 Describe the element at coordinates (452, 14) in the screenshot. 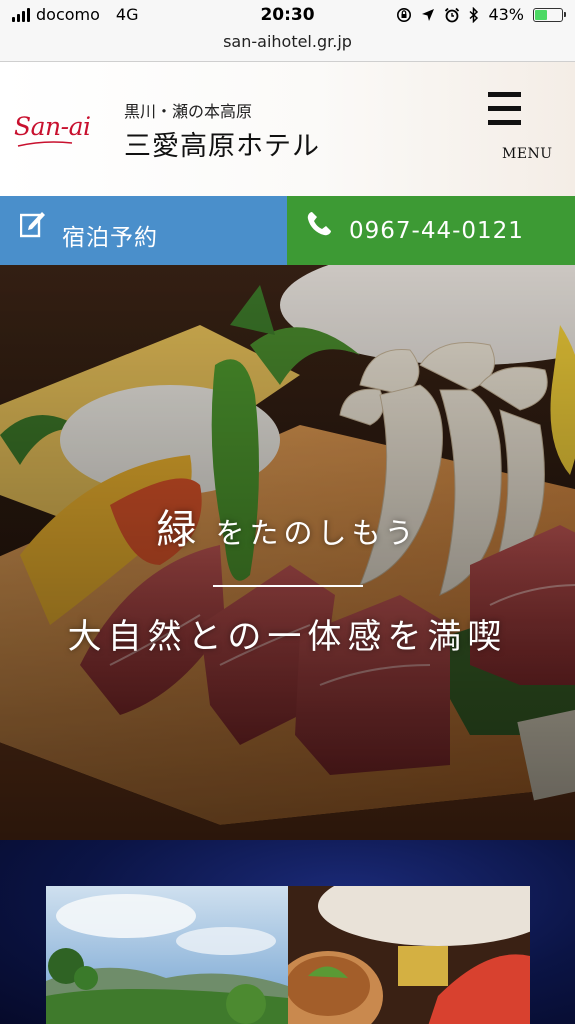

I see `alarm-icon` at that location.